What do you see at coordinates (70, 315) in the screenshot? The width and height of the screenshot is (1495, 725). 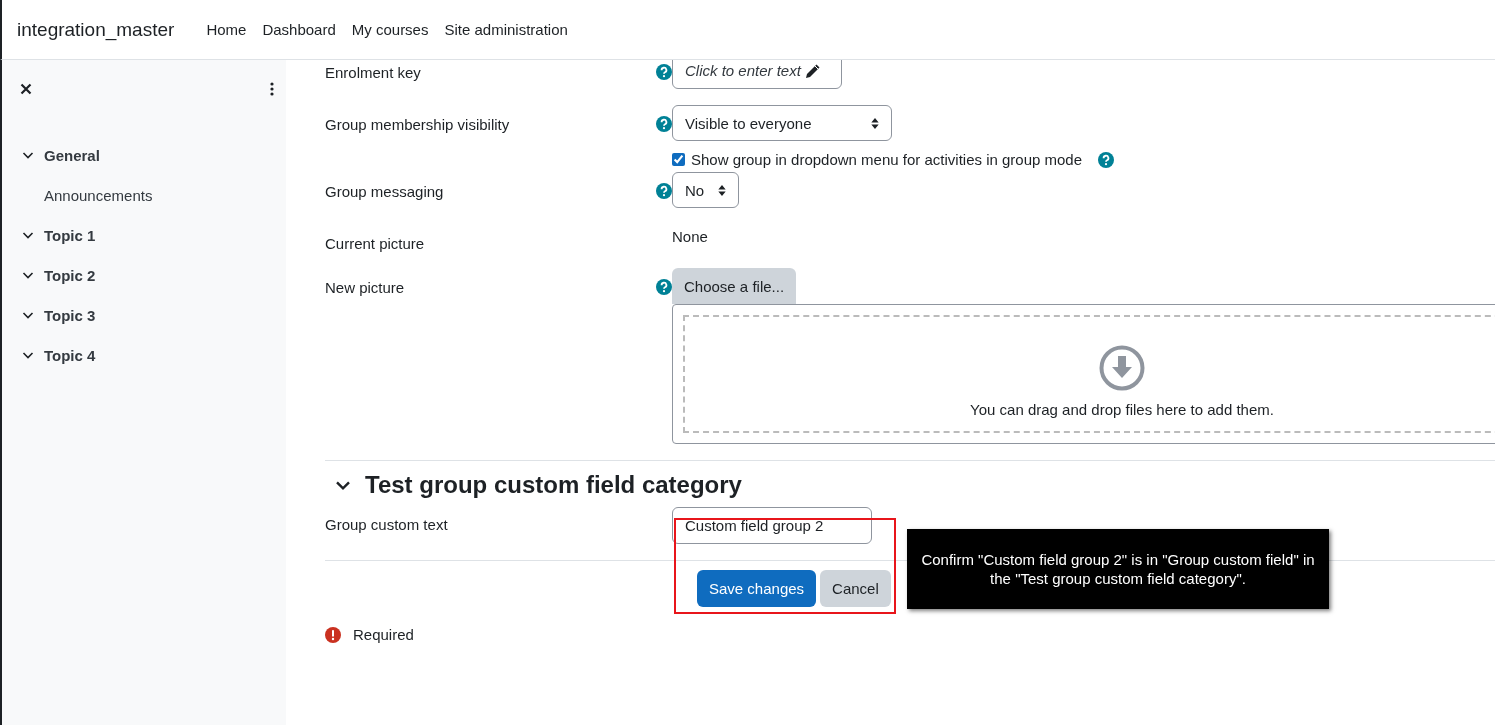 I see `section-link: Topic 3` at bounding box center [70, 315].